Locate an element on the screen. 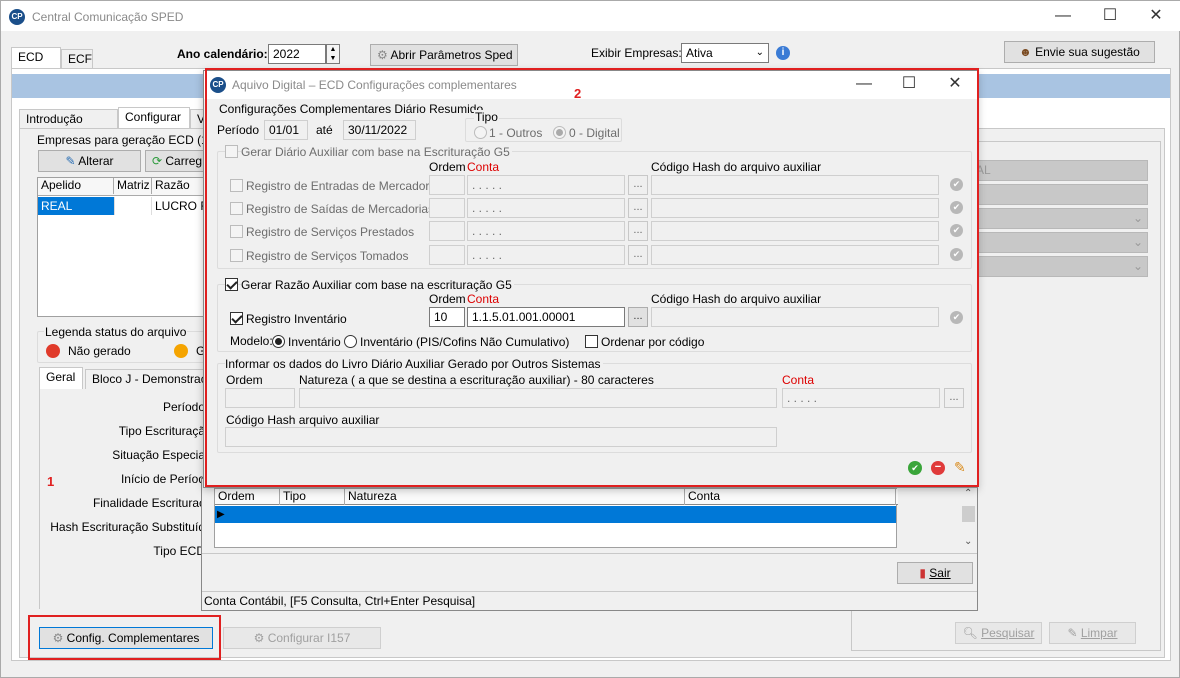  tab-ecd: ECD is located at coordinates (36, 58).